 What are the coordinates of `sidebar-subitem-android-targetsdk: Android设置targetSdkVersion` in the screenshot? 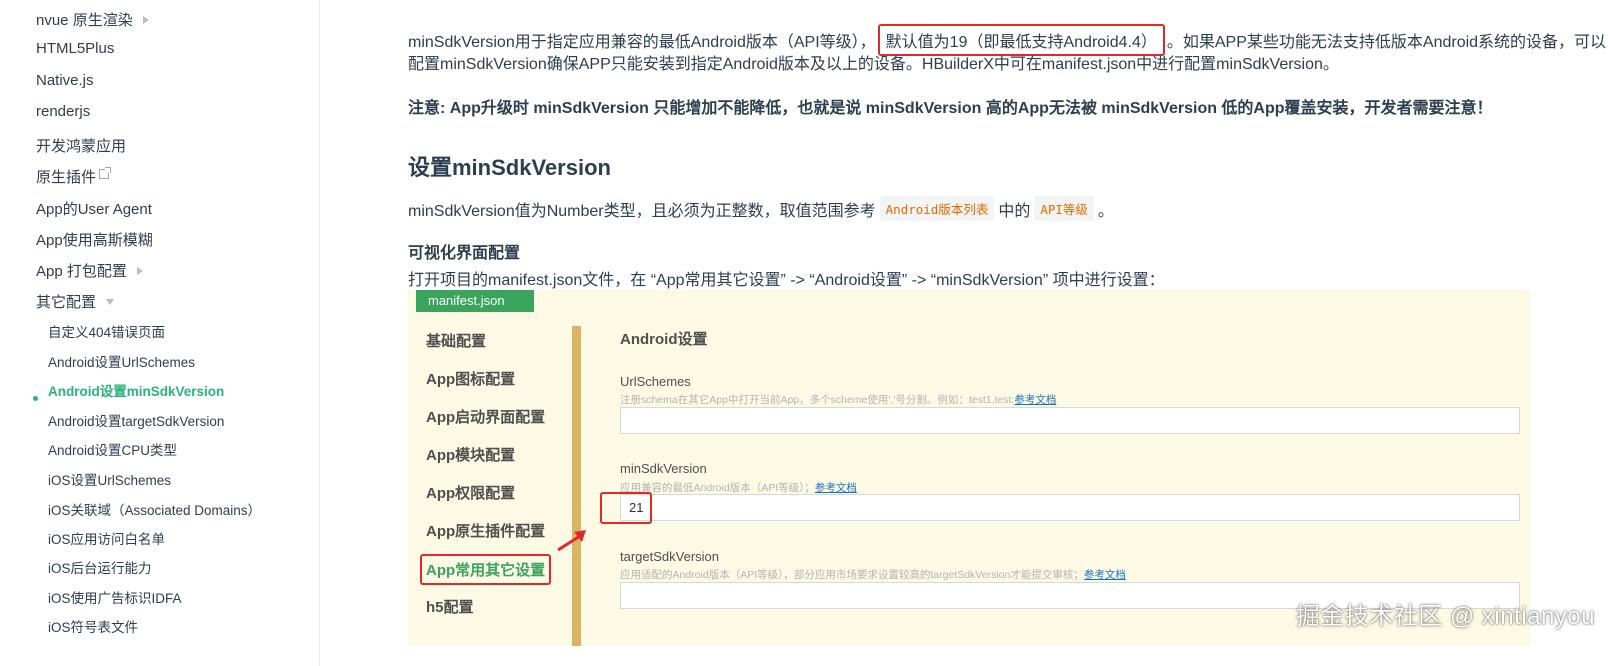 It's located at (136, 420).